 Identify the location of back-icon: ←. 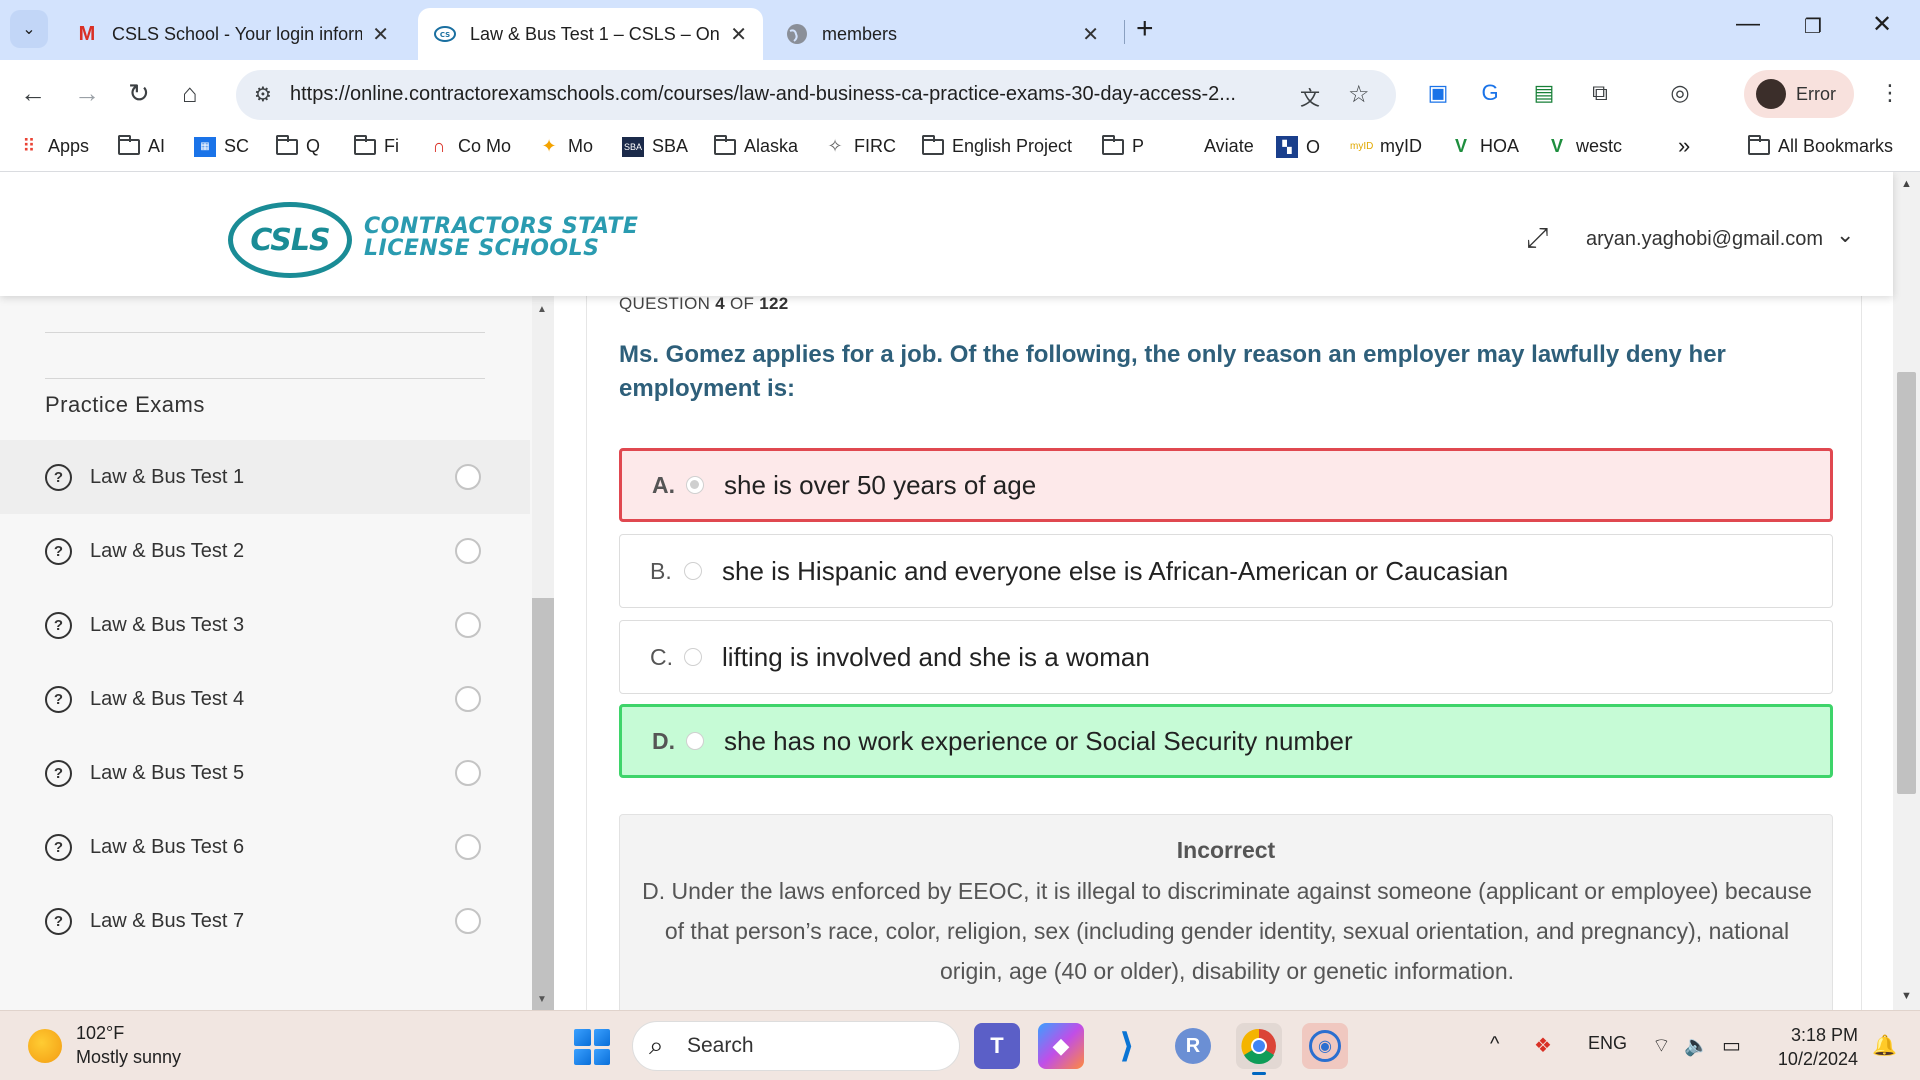
(33, 93).